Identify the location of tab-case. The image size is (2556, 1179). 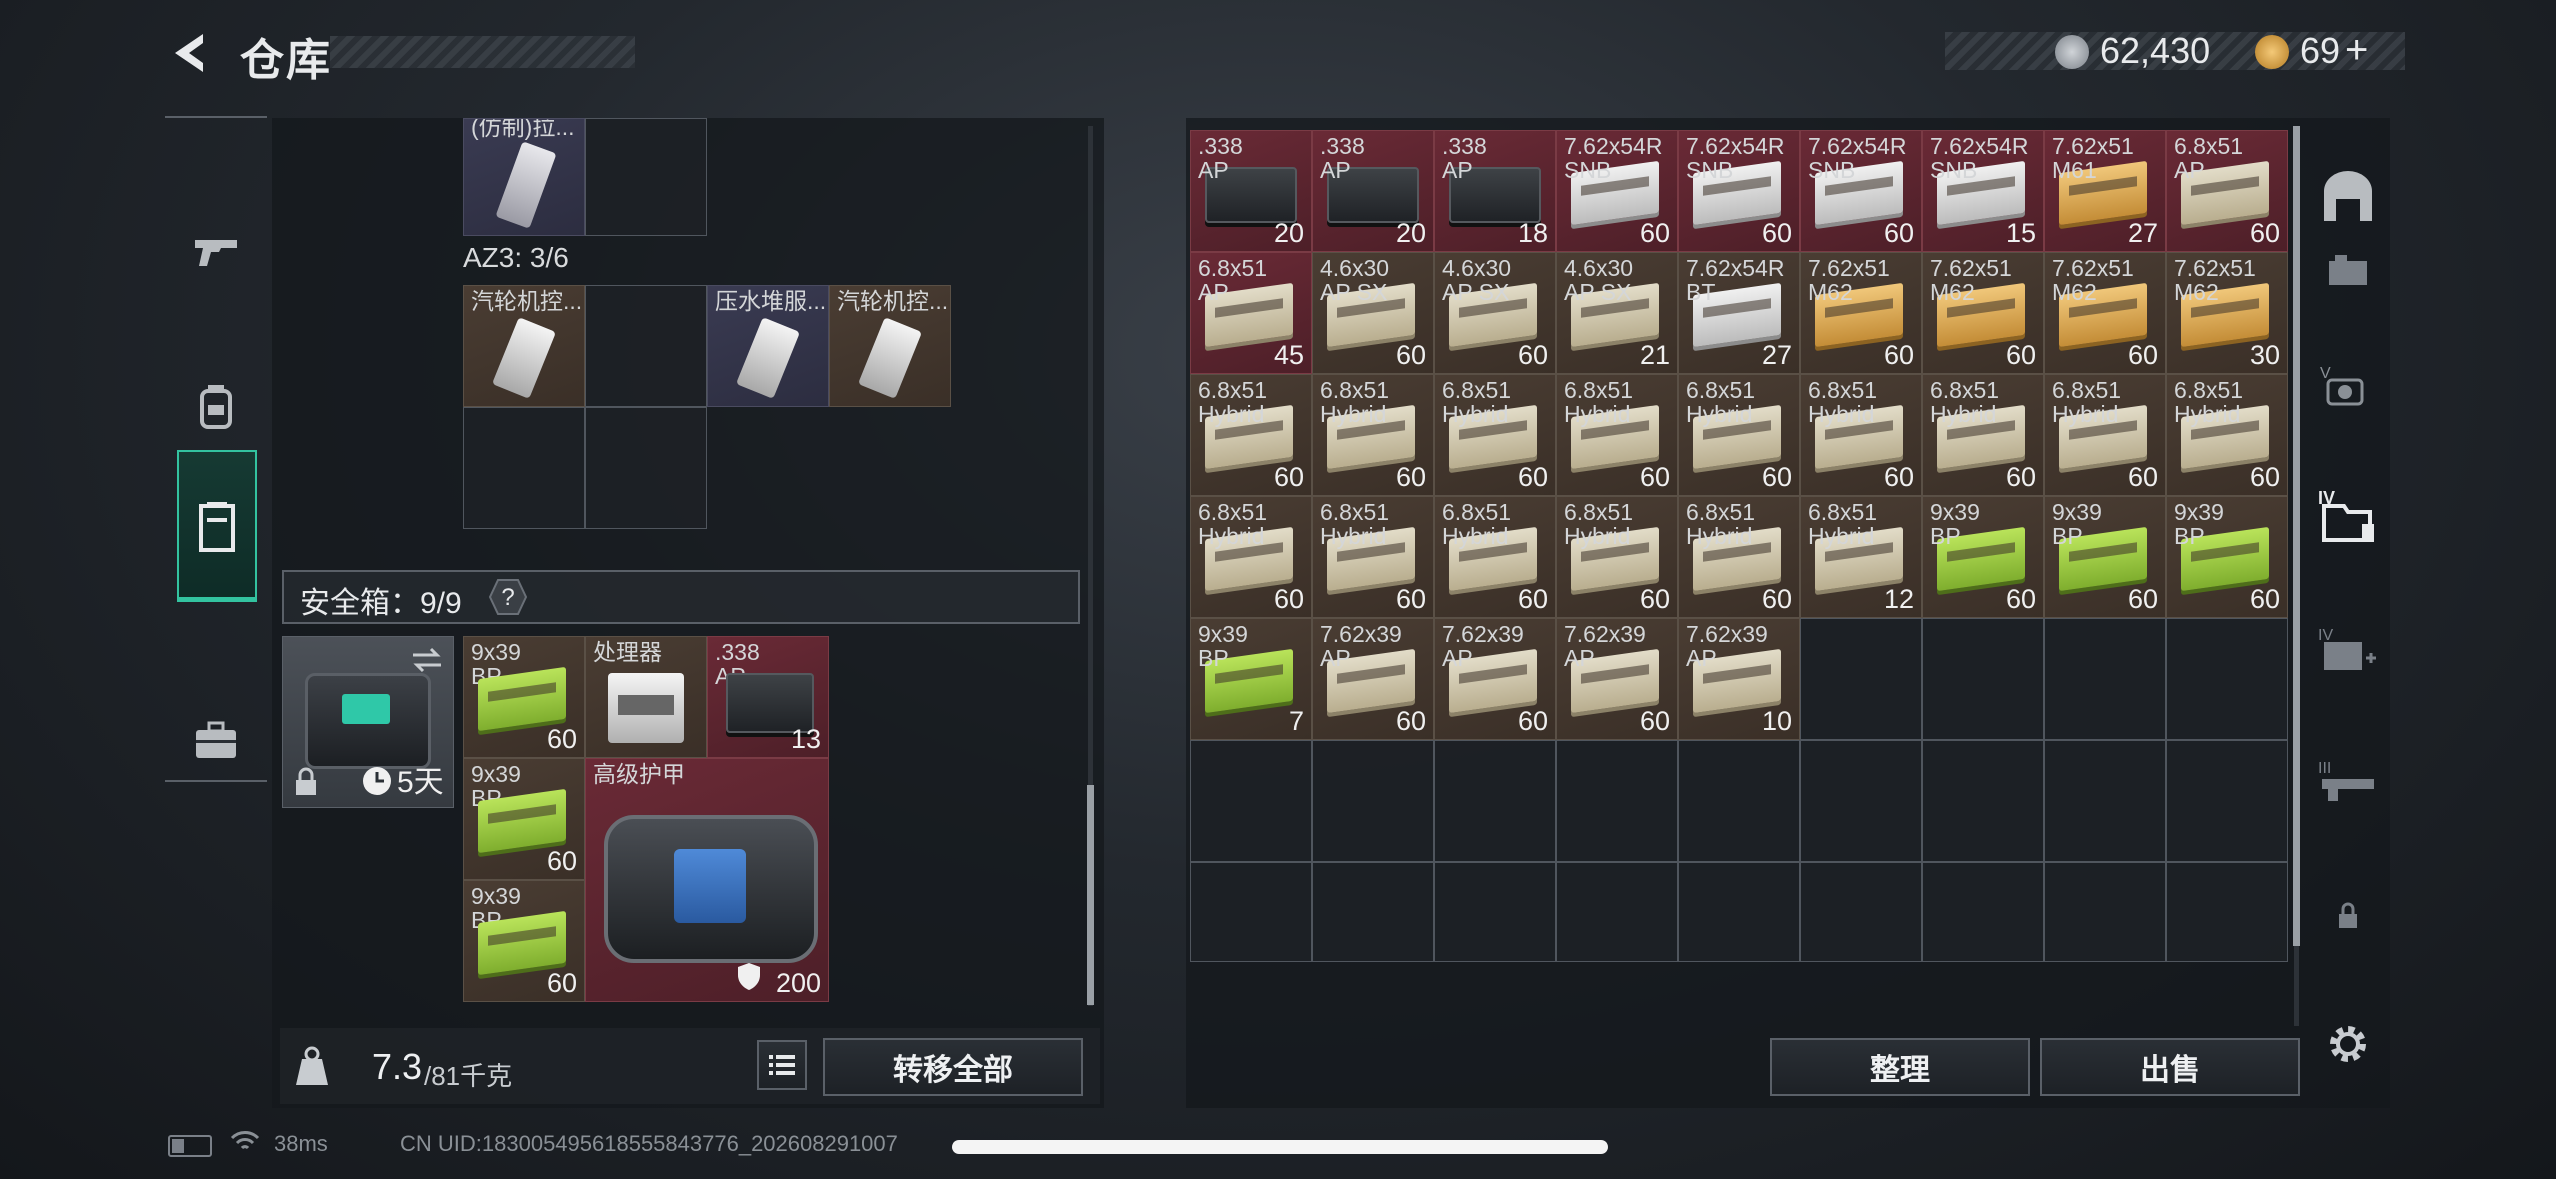
(216, 740).